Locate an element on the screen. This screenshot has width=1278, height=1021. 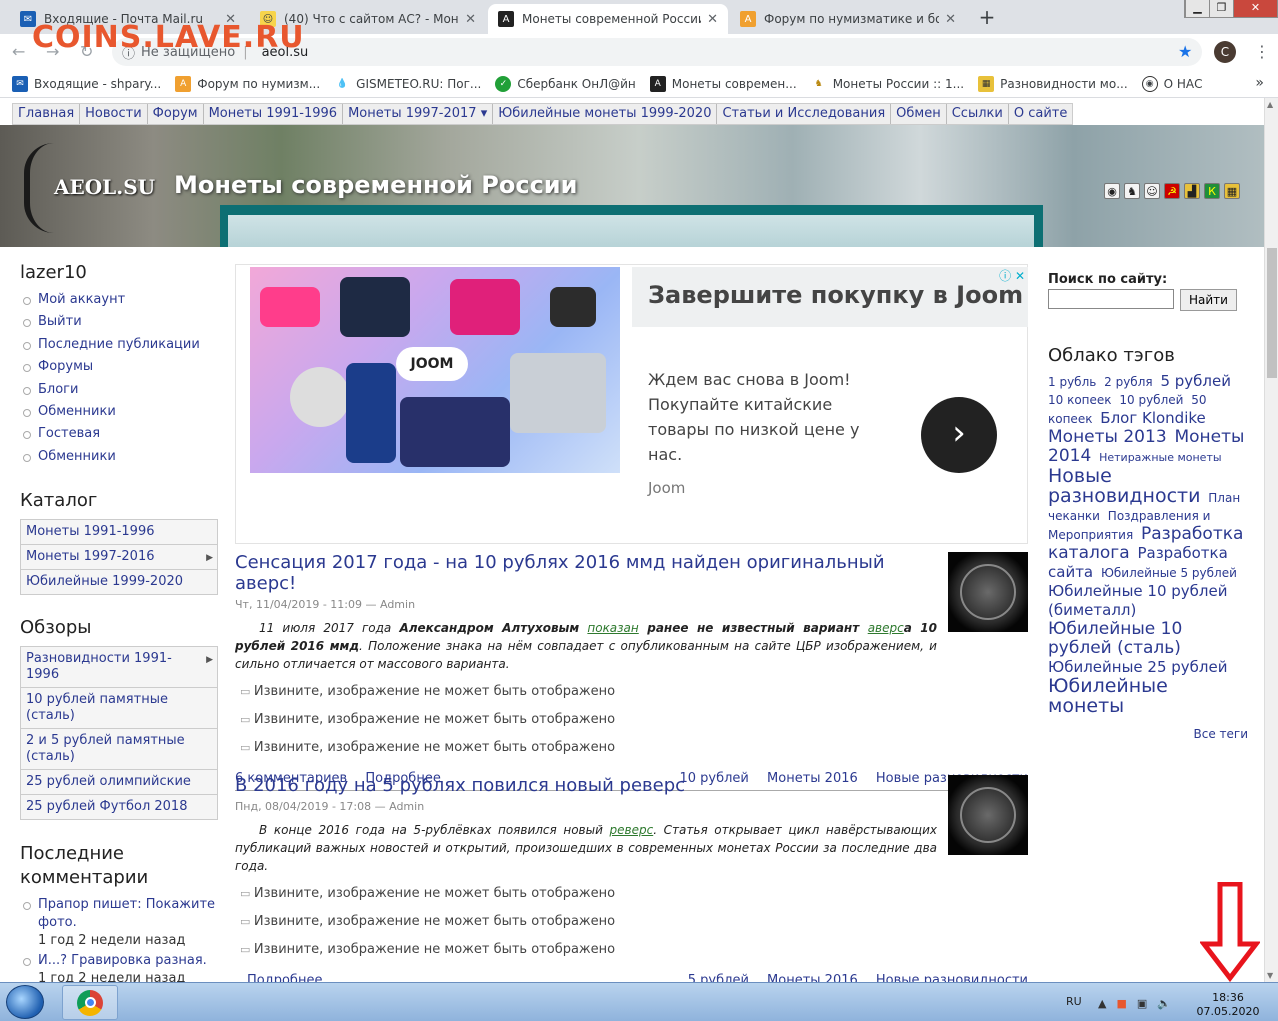
tab-numismatics-forum: A Форум по нумизматике и бонис ✕ is located at coordinates (848, 19).